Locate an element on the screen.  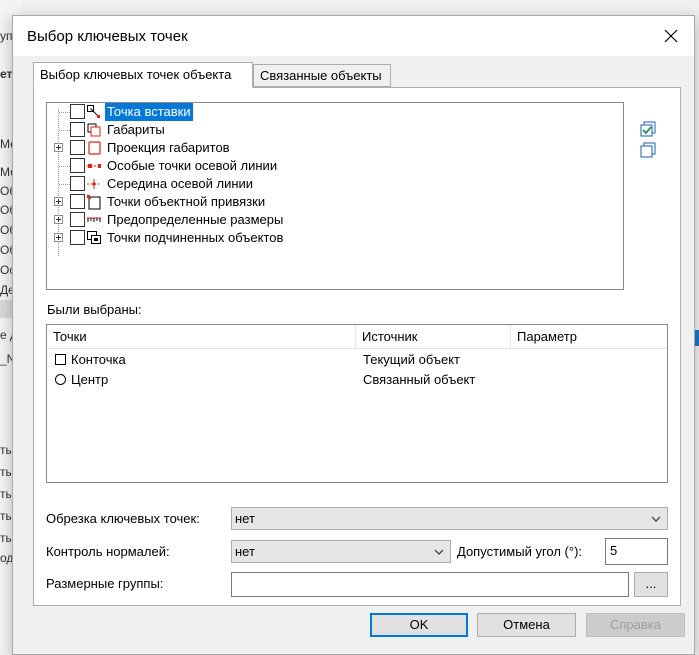
list-header: Точки Источник Параметр is located at coordinates (357, 337).